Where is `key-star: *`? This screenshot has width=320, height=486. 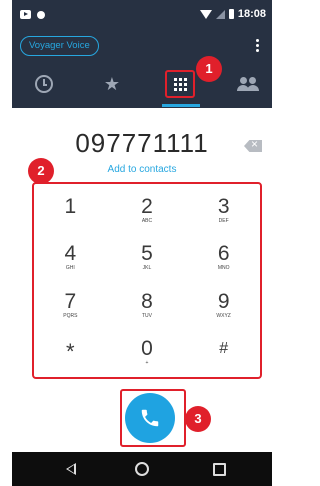 key-star: * is located at coordinates (70, 353).